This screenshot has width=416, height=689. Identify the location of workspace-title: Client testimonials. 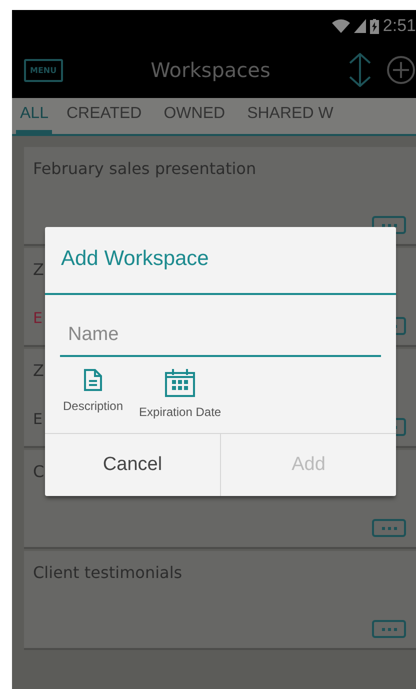
(107, 572).